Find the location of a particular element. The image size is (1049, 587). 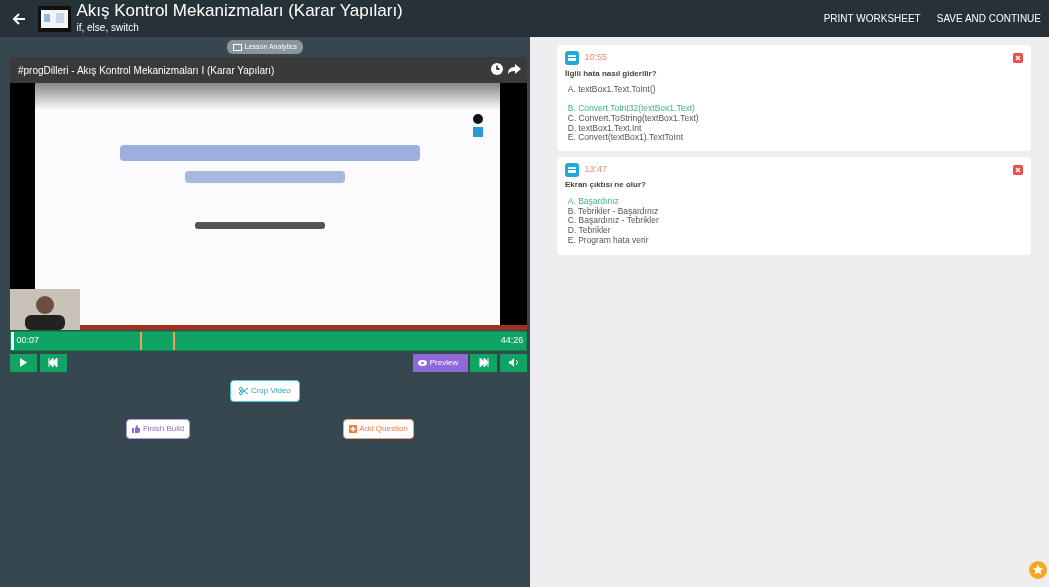

clock-icon is located at coordinates (496, 69).